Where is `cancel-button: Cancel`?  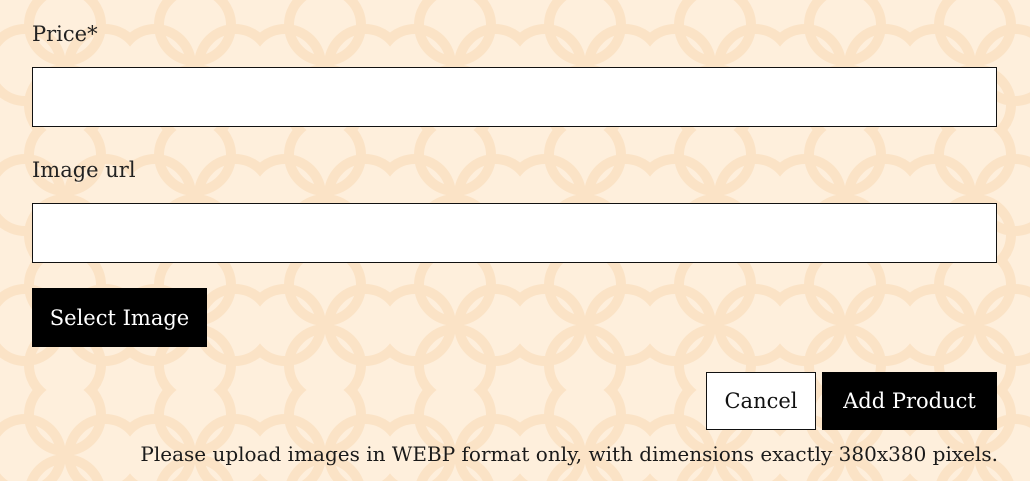 cancel-button: Cancel is located at coordinates (761, 401).